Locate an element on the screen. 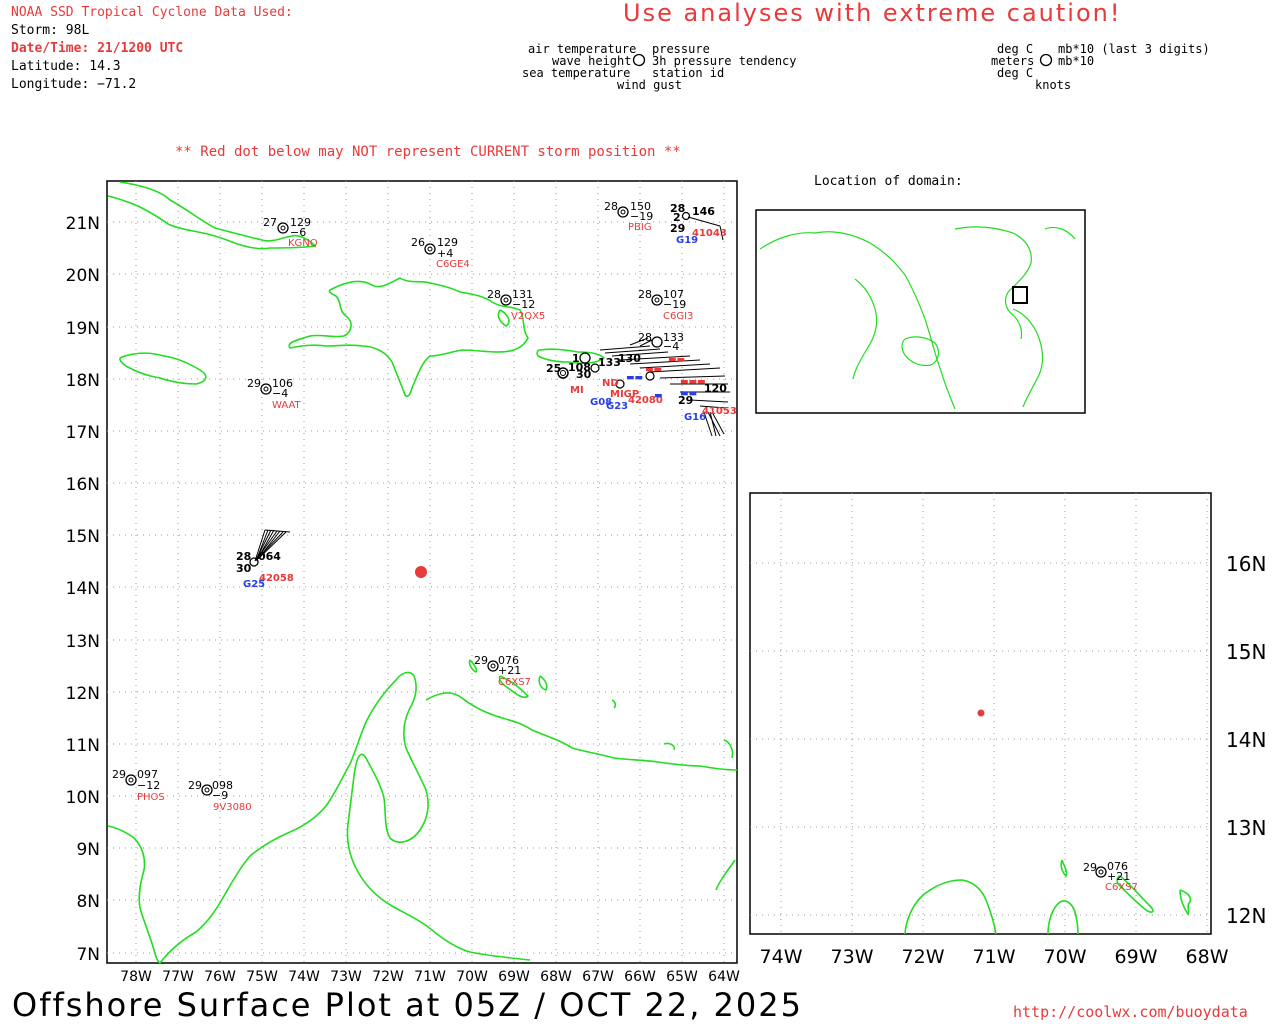  zoom-lat-16n: 16N is located at coordinates (1246, 564).